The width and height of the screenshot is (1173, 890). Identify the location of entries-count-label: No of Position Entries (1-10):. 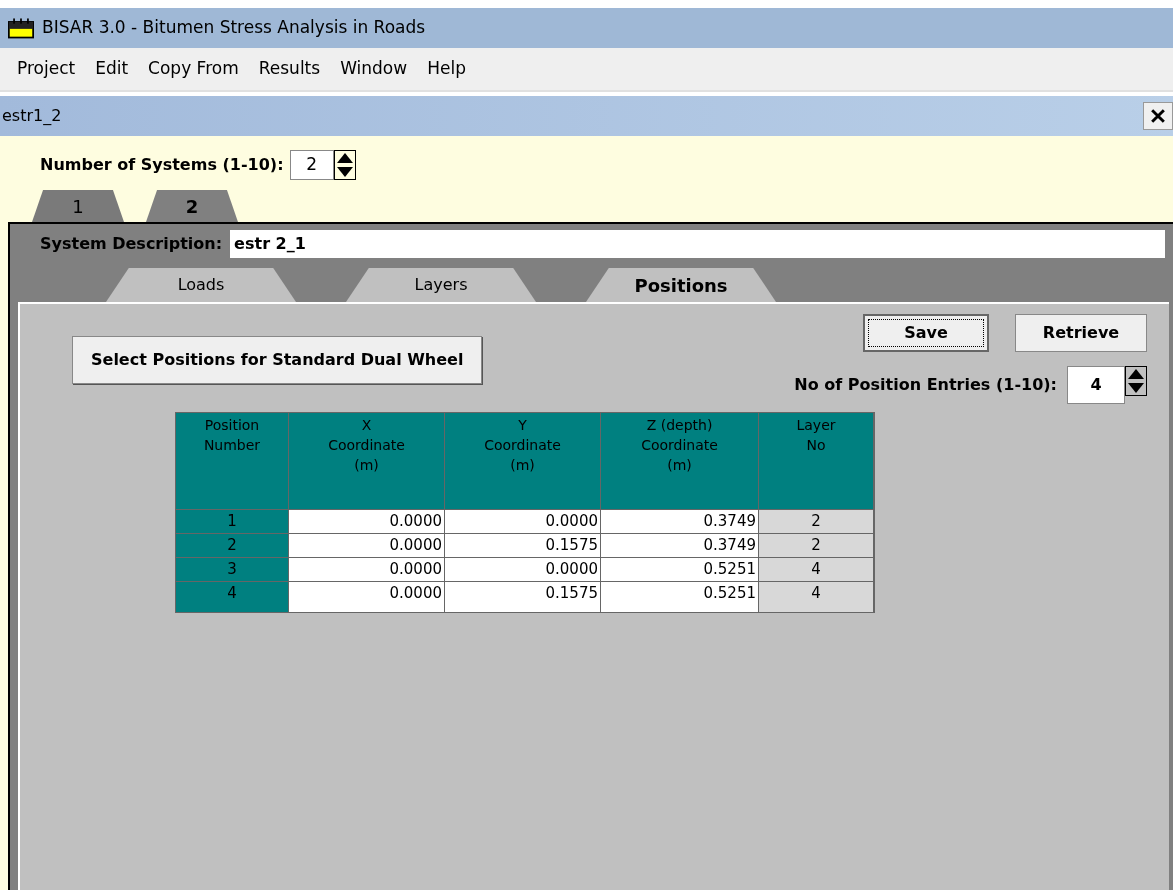
(925, 385).